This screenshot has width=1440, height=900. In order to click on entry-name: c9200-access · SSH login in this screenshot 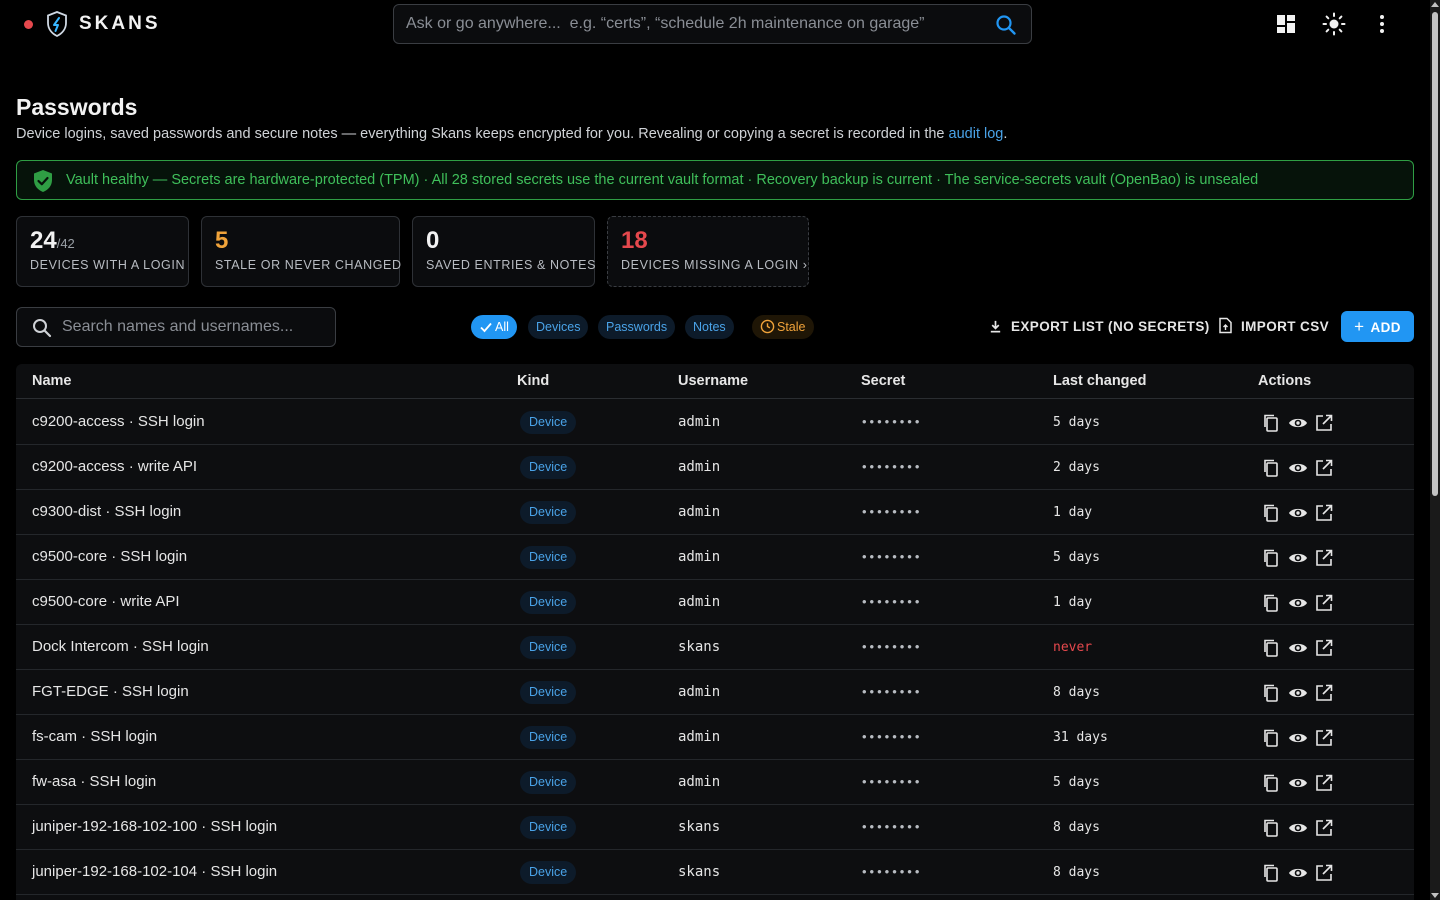, I will do `click(118, 421)`.